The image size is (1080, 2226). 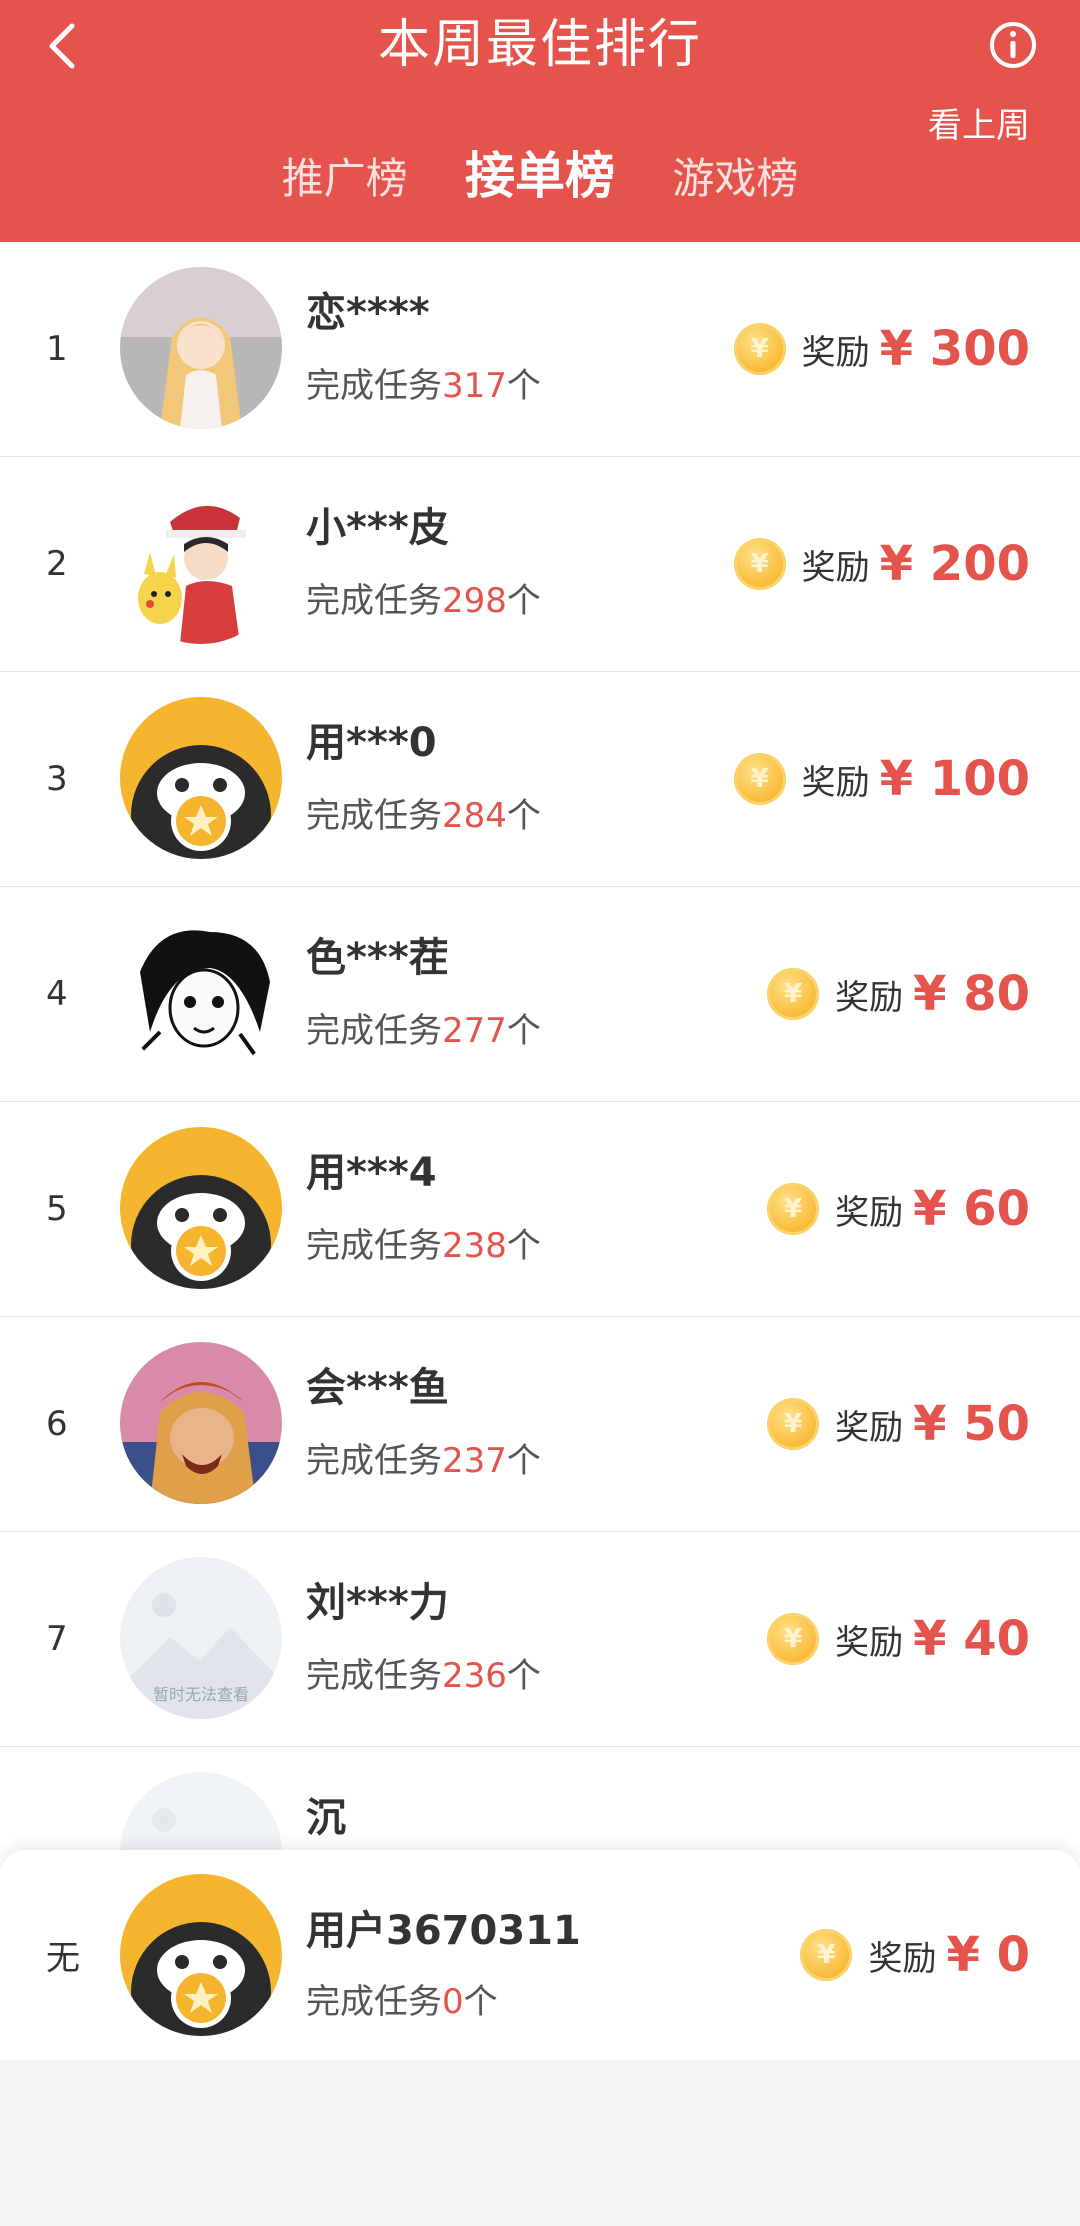 I want to click on ranking-row: 7 暂时无法查看 刘***力 完成任务236个 ¥ 奖励 ¥ 40, so click(x=540, y=1639).